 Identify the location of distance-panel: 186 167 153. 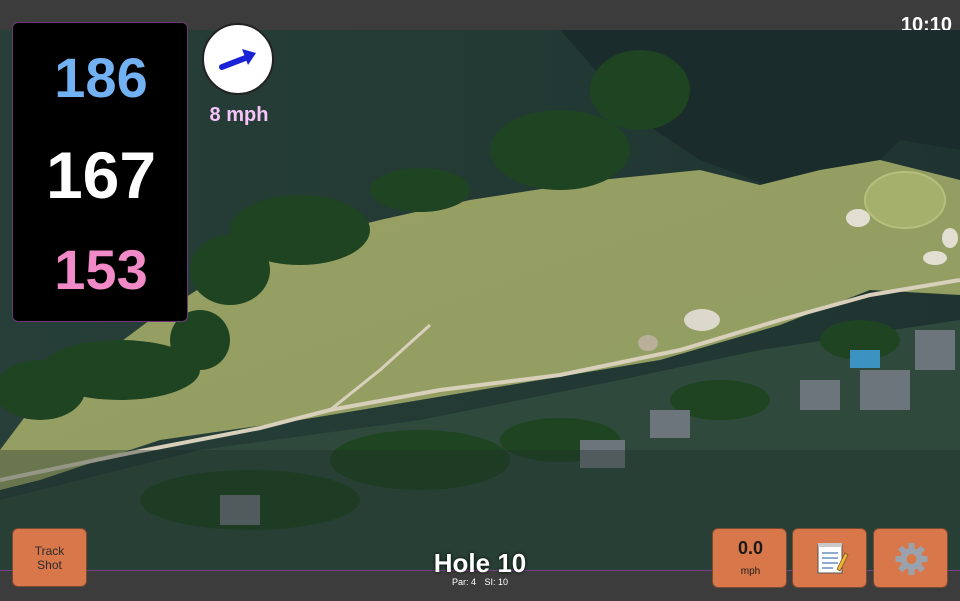
(100, 172).